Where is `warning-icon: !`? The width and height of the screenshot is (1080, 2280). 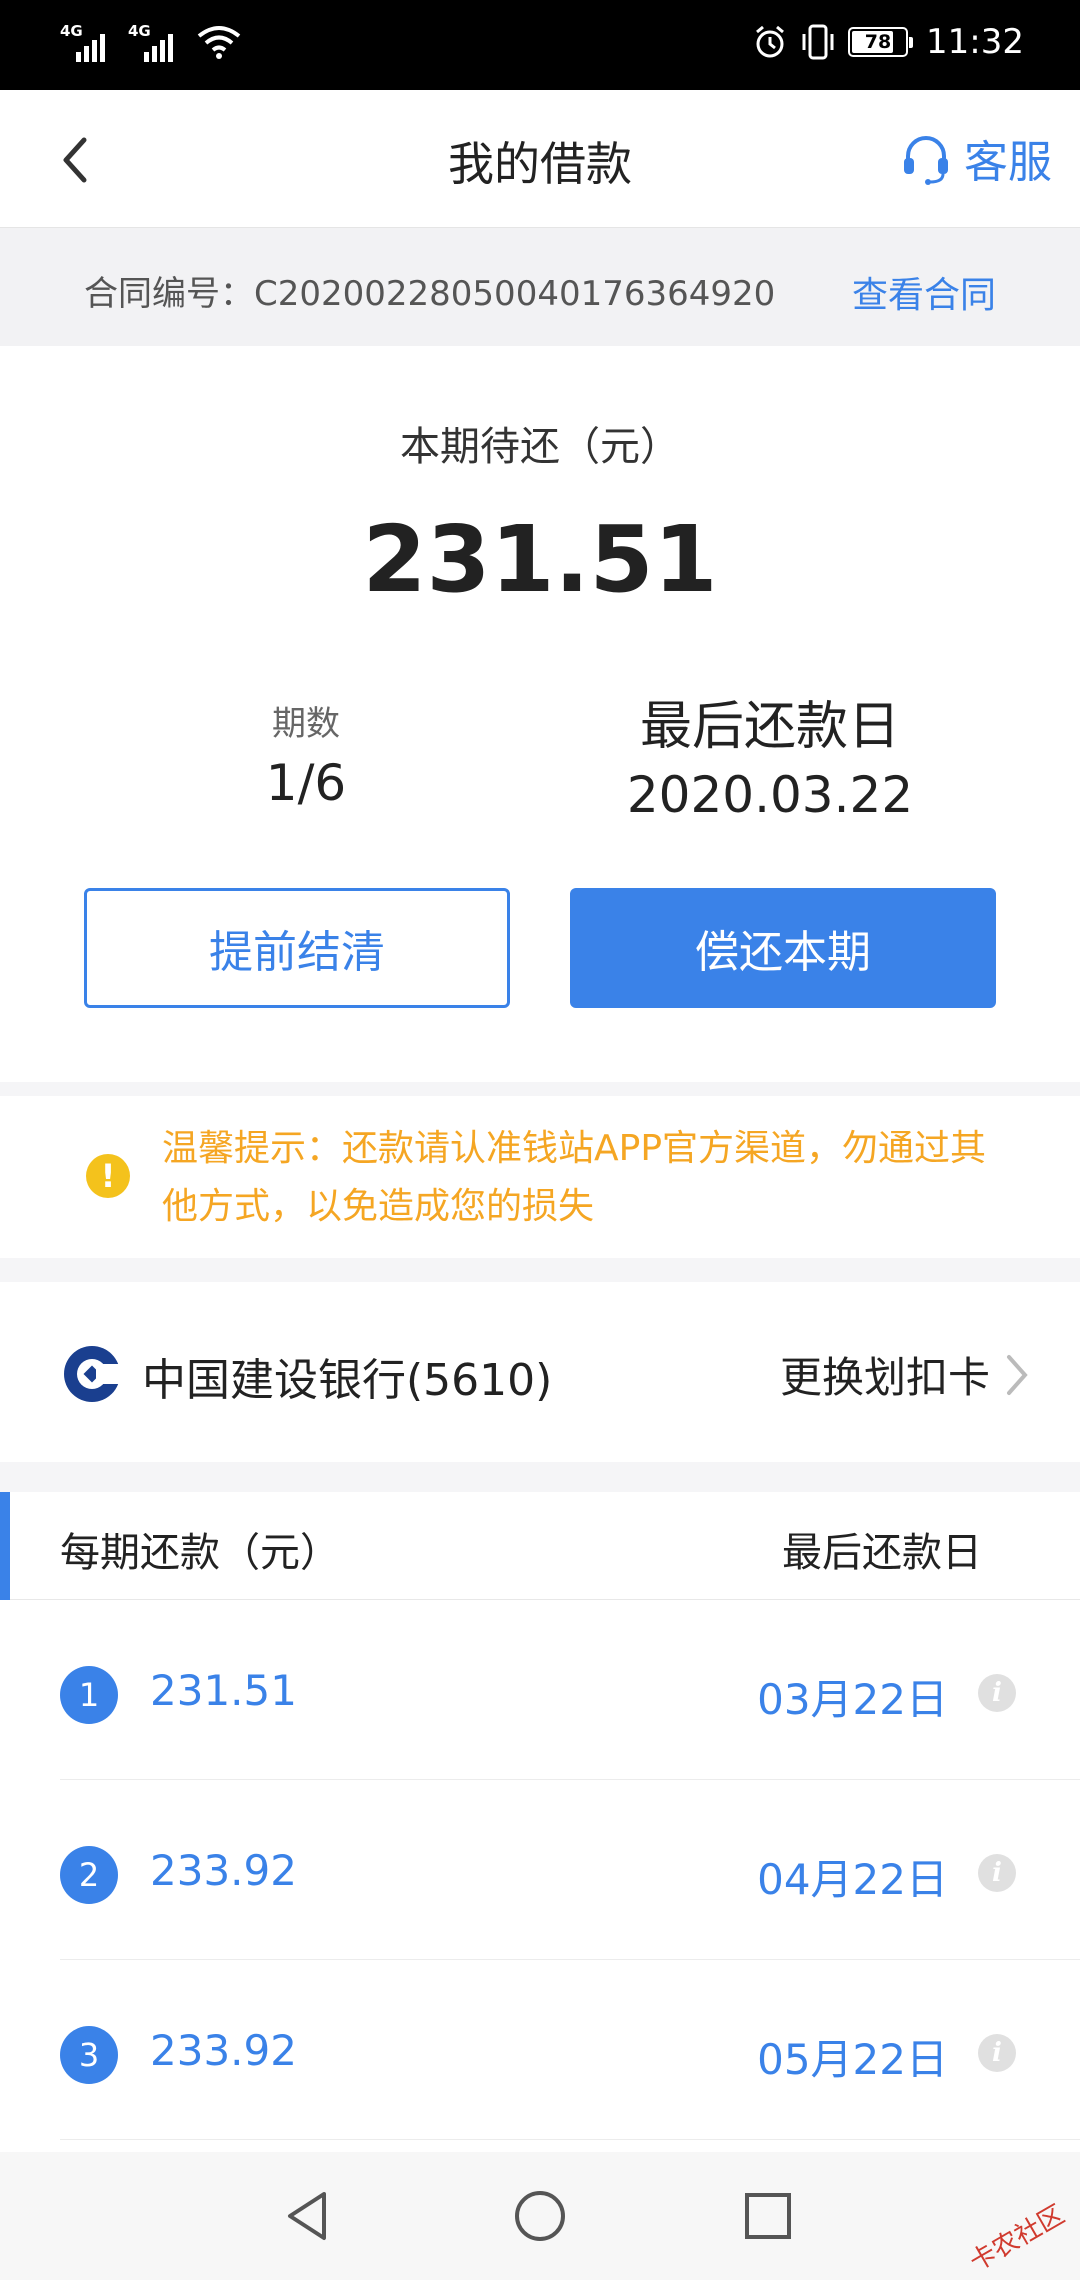
warning-icon: ! is located at coordinates (108, 1176).